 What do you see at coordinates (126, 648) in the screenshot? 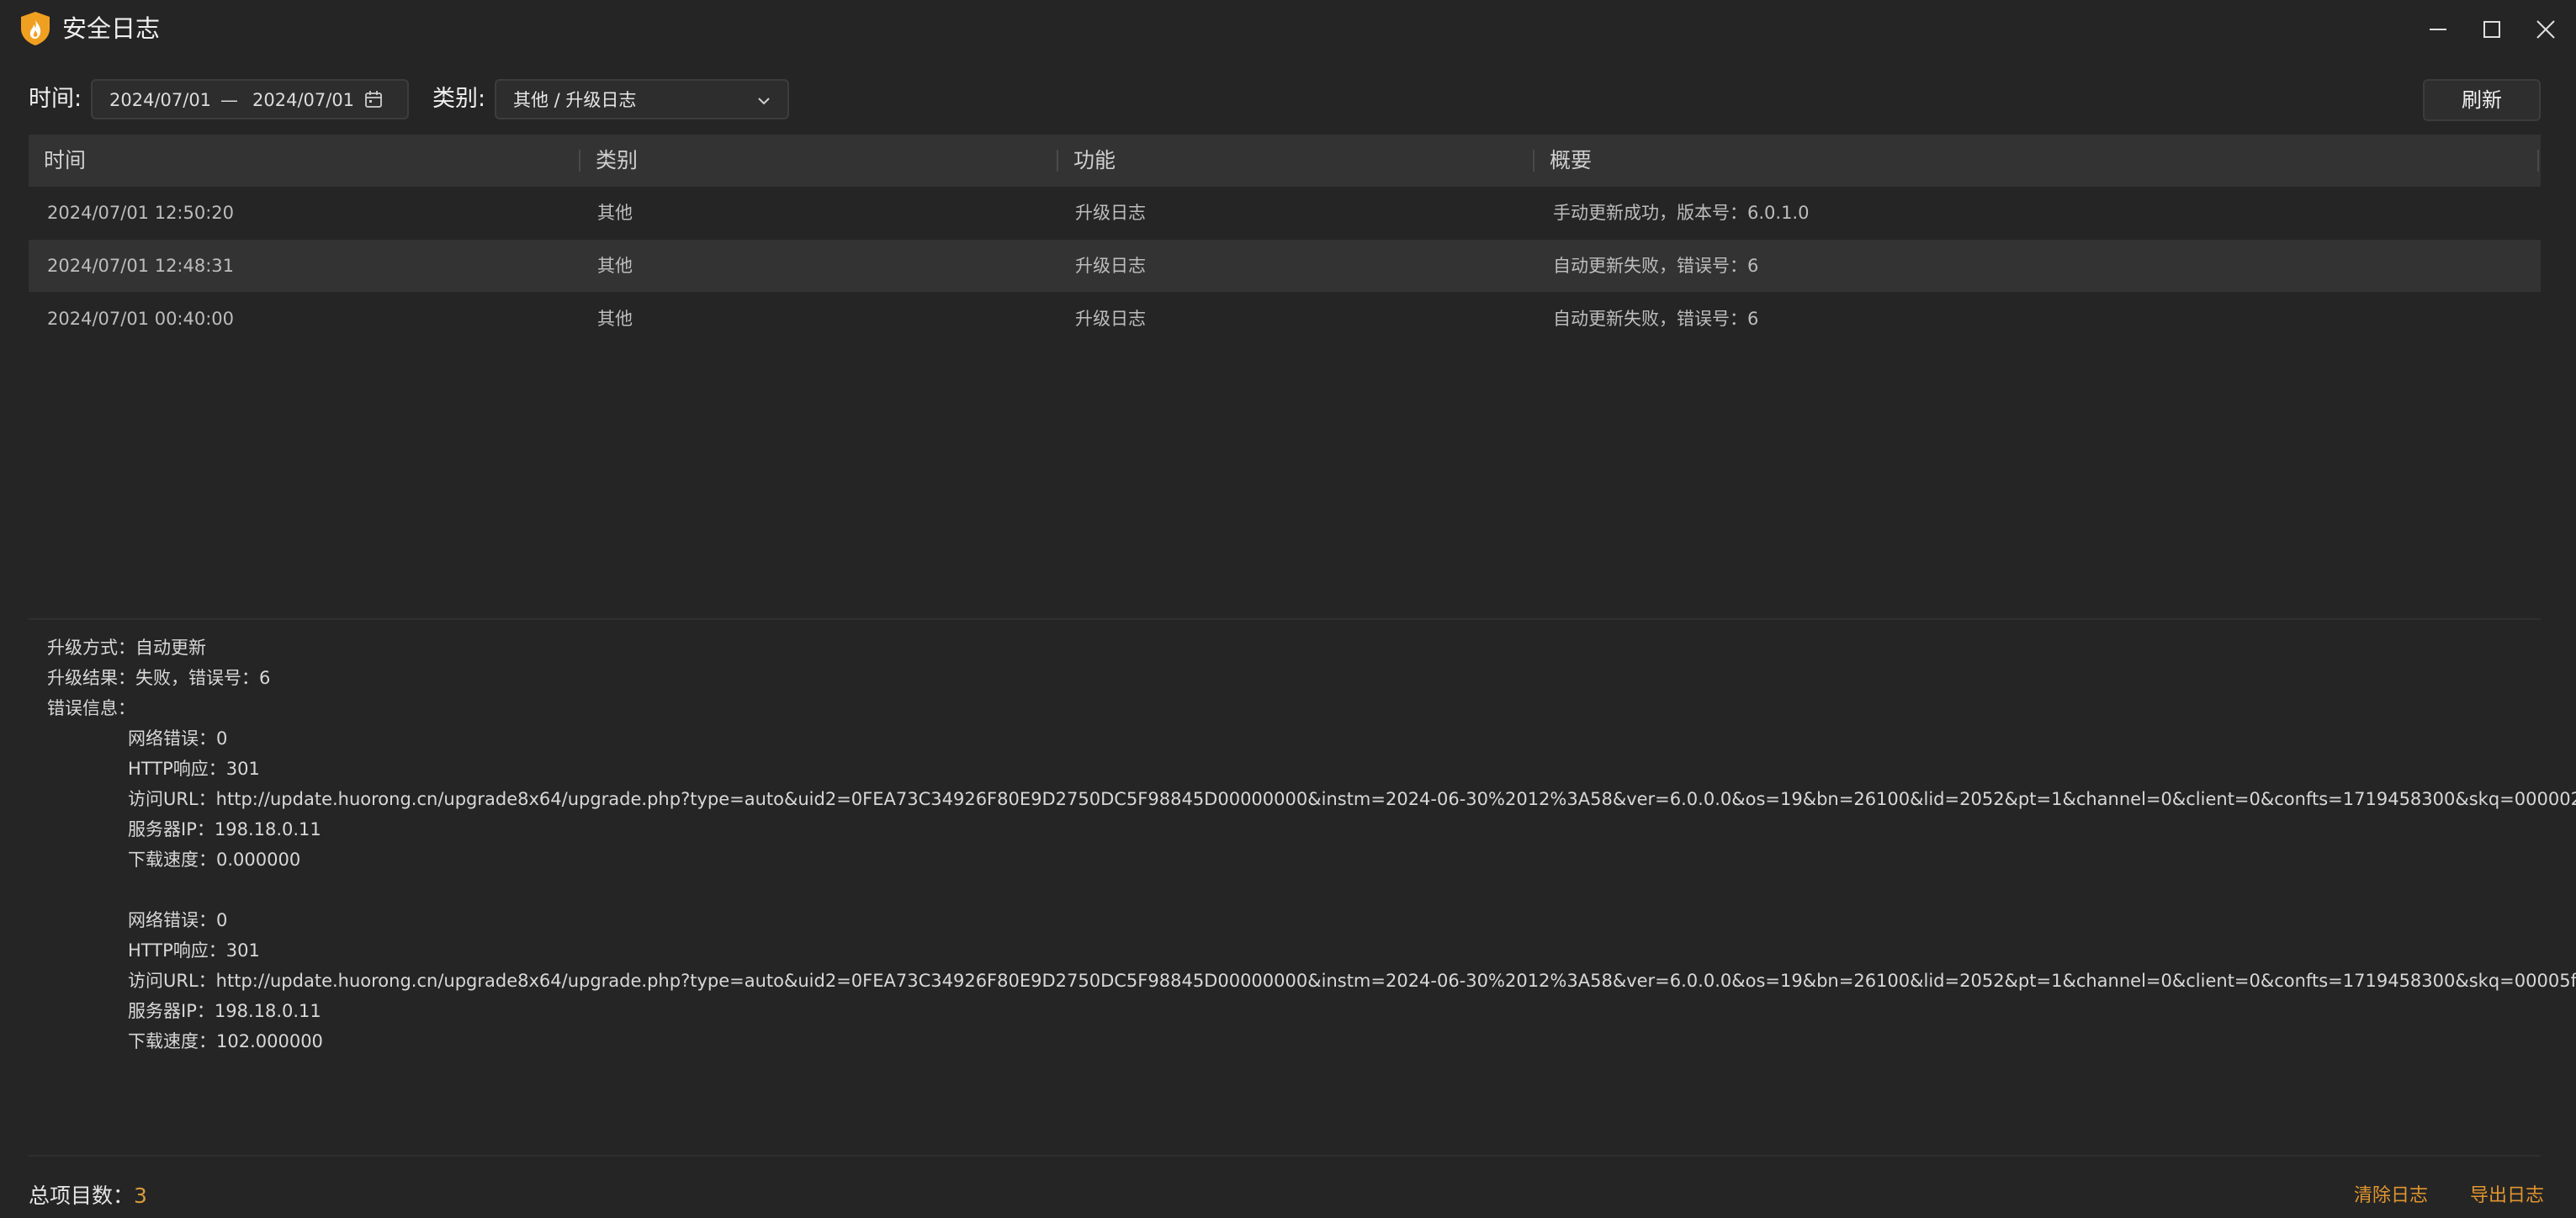
I see `detail-method: 升级方式：自动更新` at bounding box center [126, 648].